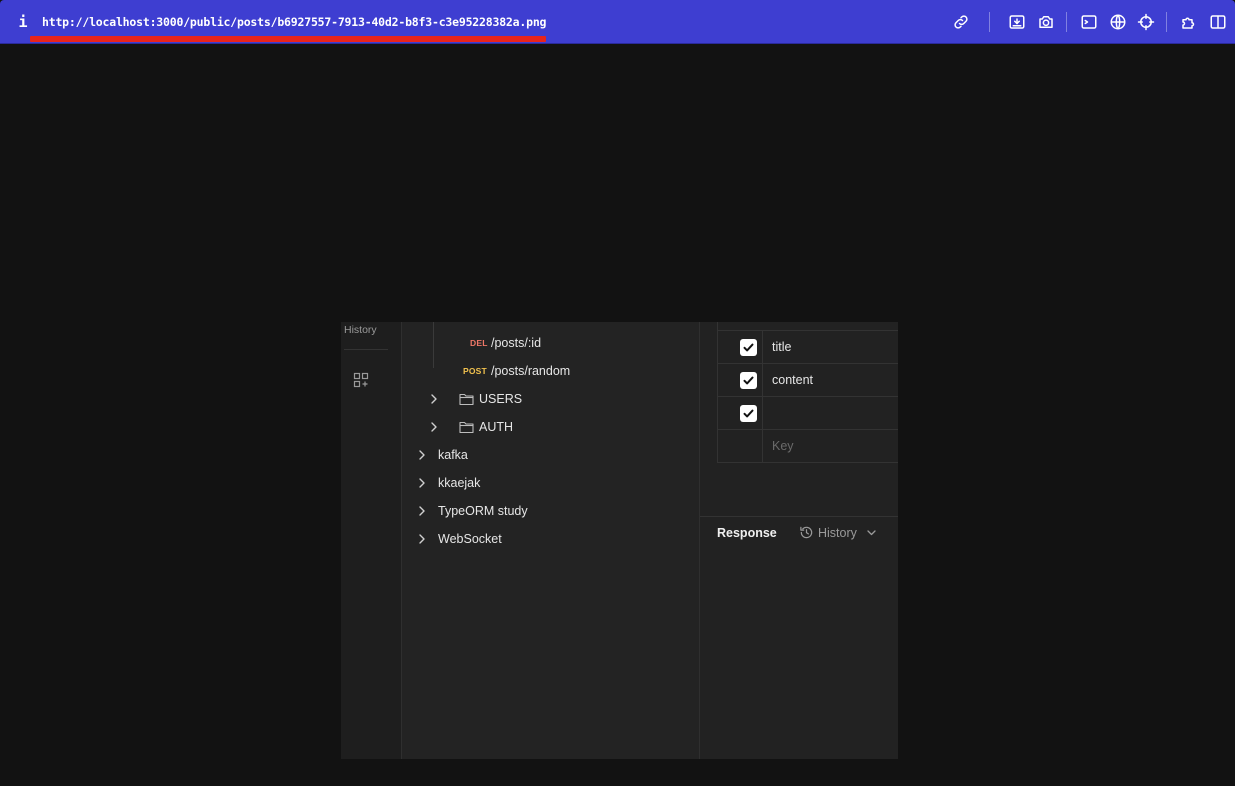 Image resolution: width=1235 pixels, height=786 pixels. I want to click on history-label: History, so click(837, 533).